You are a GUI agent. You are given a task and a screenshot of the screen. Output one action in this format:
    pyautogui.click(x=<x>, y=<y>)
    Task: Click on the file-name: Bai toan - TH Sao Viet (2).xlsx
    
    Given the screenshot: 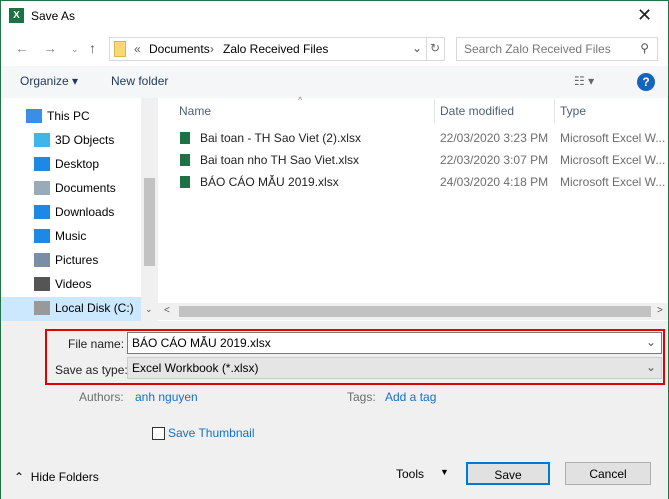 What is the action you would take?
    pyautogui.click(x=280, y=138)
    